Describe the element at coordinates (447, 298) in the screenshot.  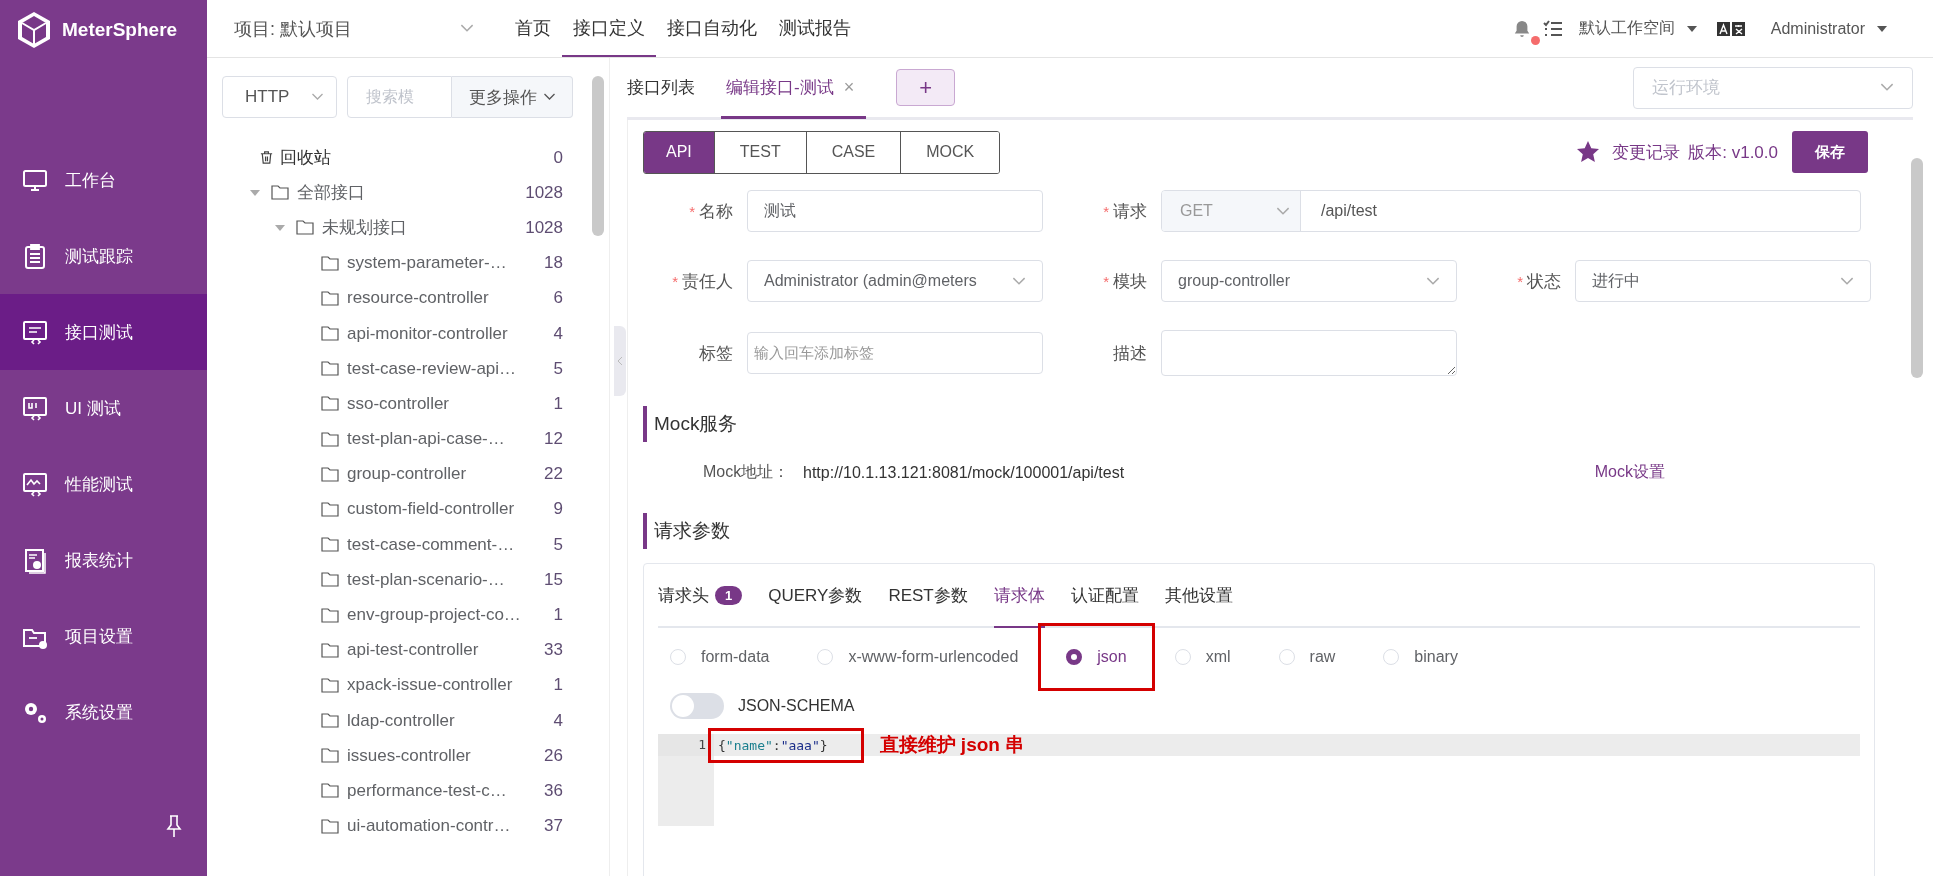
I see `tree-item: resource-controller` at that location.